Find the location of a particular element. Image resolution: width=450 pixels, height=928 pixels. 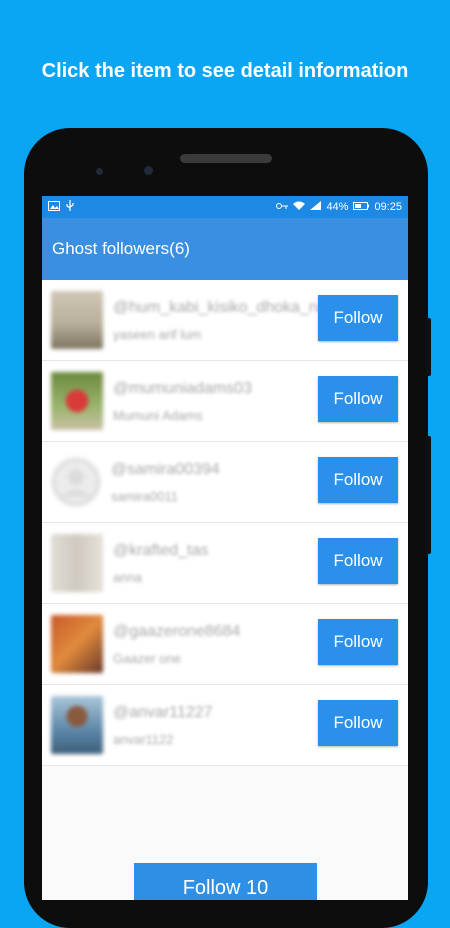

status-bar: 44% 09:25 is located at coordinates (225, 207).